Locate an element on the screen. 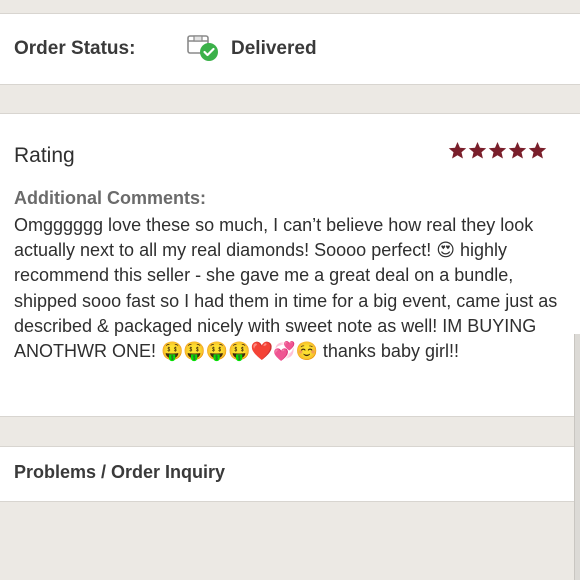 This screenshot has height=580, width=580. order-status-value: Delivered is located at coordinates (274, 48).